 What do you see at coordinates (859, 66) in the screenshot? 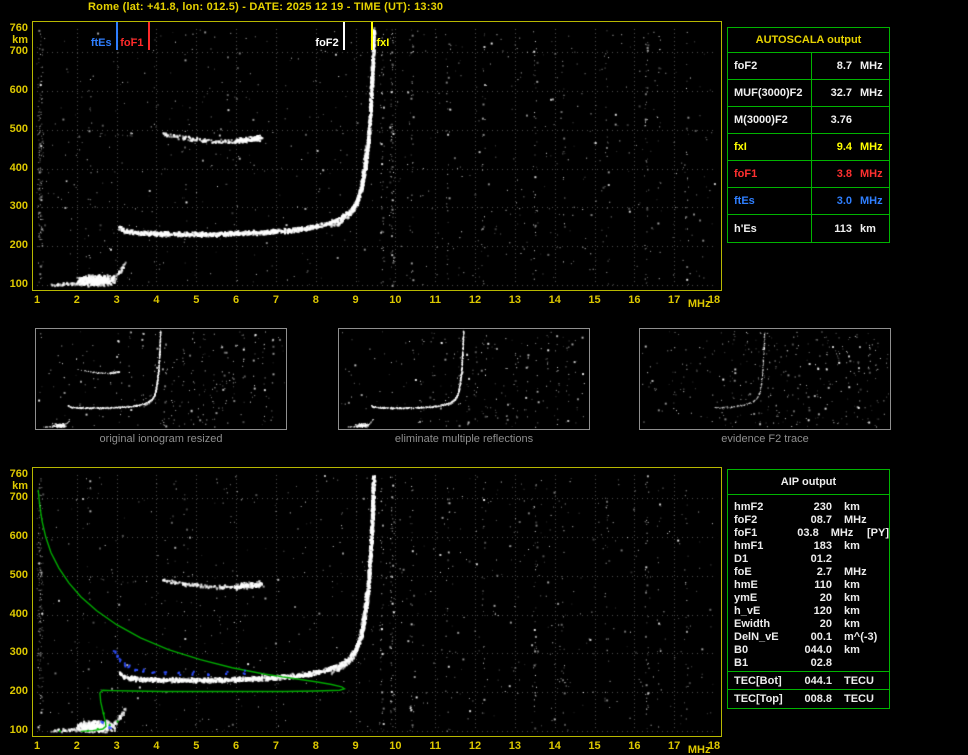
I see `param-value: 8.7 MHz` at bounding box center [859, 66].